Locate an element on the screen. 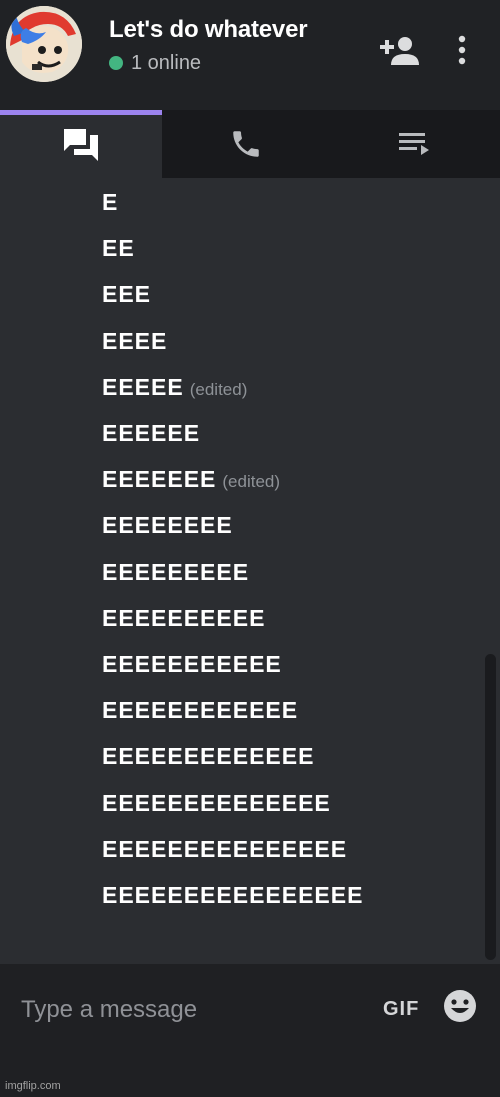 This screenshot has height=1097, width=500. tab-call is located at coordinates (246, 144).